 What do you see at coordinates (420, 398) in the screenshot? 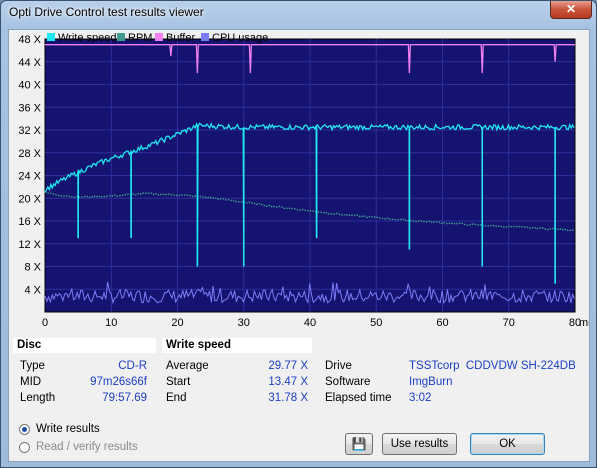
I see `elapsed-value: 3:02` at bounding box center [420, 398].